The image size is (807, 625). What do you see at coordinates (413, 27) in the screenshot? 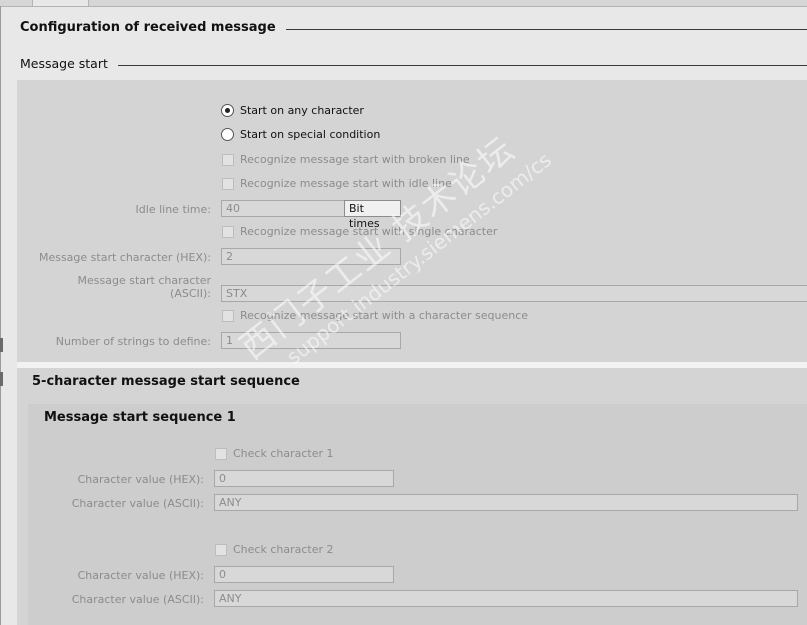
I see `main-heading: Configuration of received message` at bounding box center [413, 27].